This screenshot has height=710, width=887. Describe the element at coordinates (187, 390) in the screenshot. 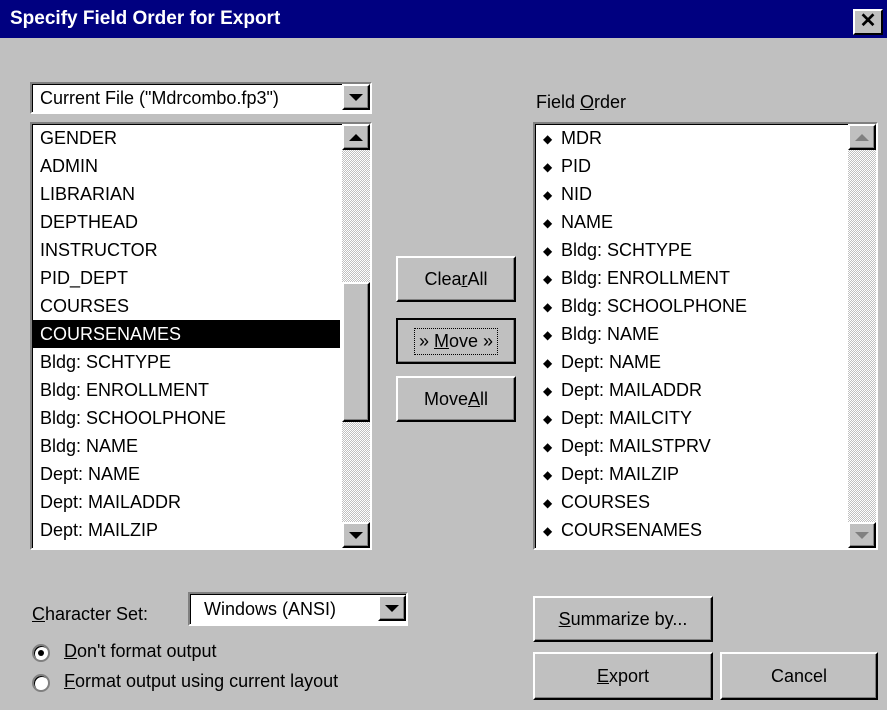

I see `list-item: Bldg: ENROLLMENT` at that location.